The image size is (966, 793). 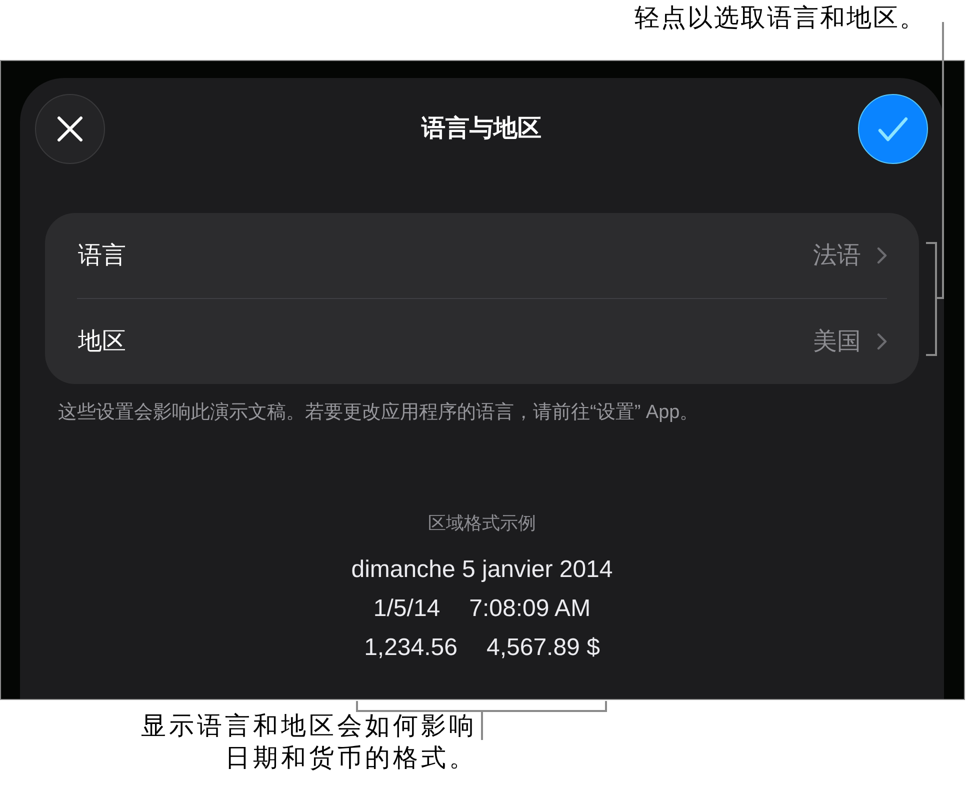 What do you see at coordinates (70, 129) in the screenshot?
I see `close-icon` at bounding box center [70, 129].